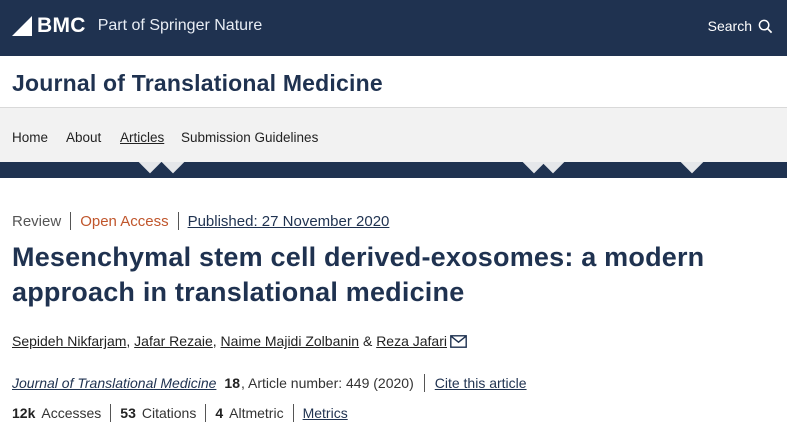  Describe the element at coordinates (128, 413) in the screenshot. I see `citations-count: 53` at that location.